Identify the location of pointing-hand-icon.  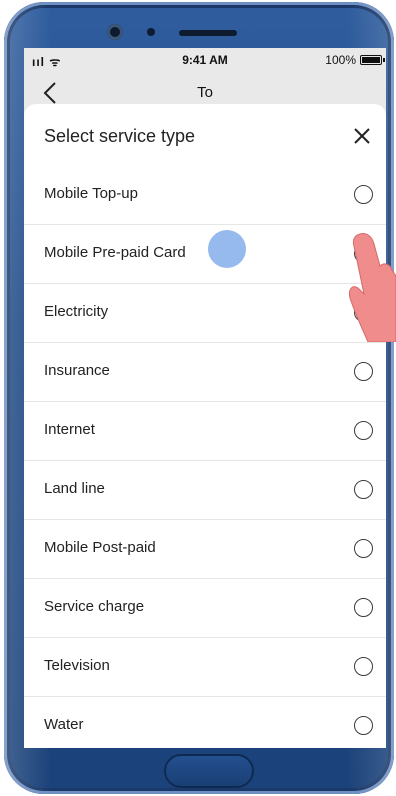
(372, 287).